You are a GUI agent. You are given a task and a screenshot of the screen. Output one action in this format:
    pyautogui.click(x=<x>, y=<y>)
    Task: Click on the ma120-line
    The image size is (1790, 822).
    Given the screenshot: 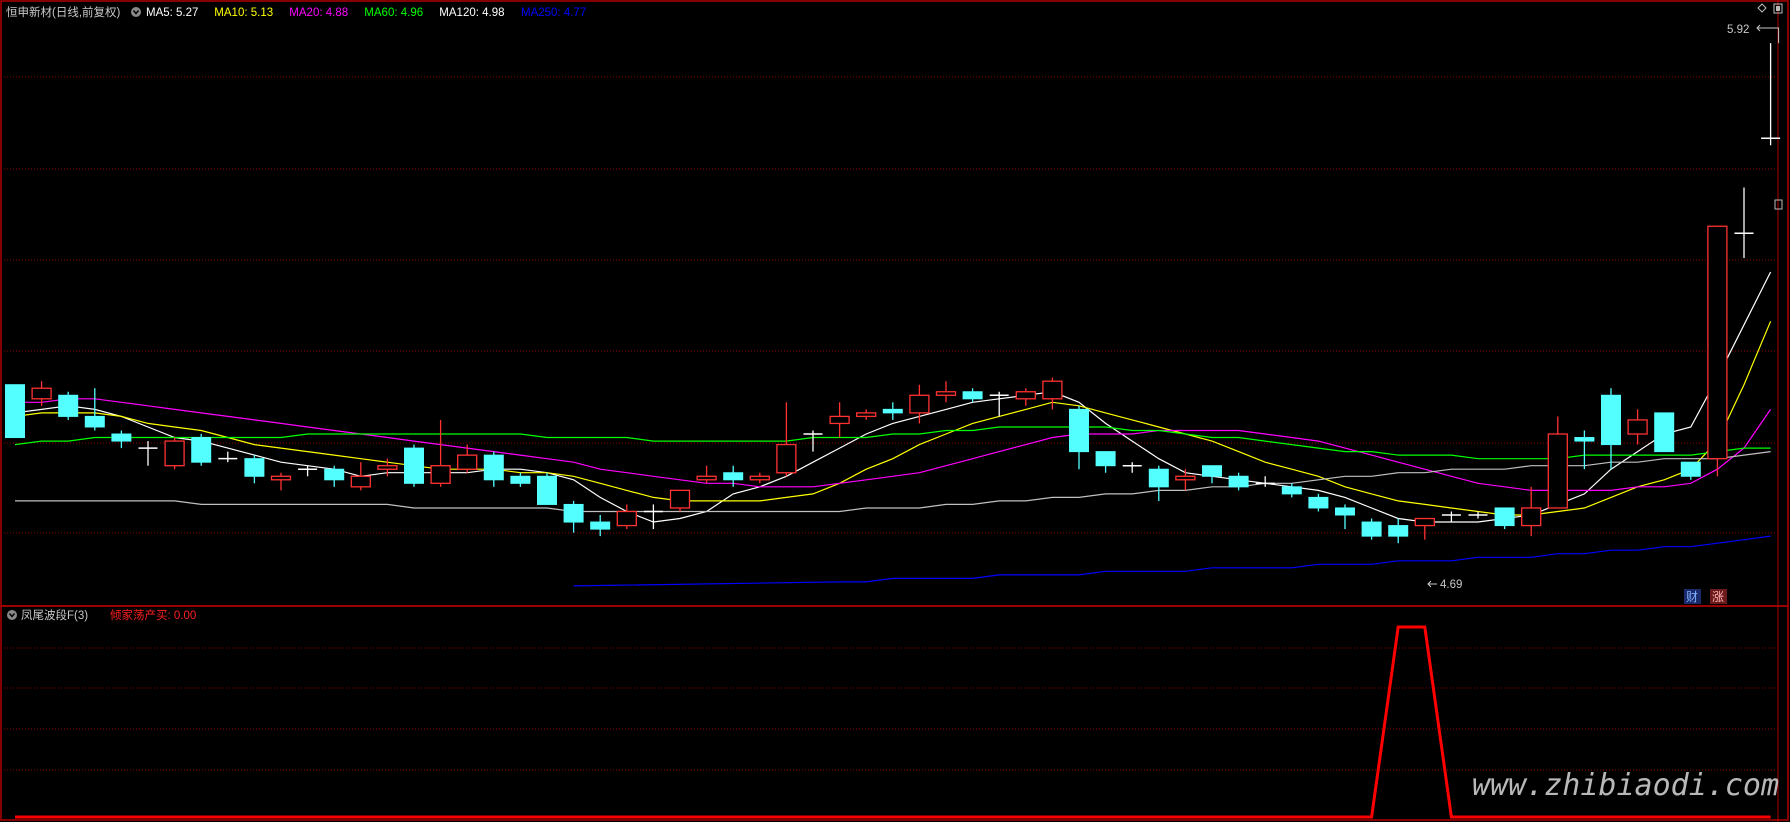 What is the action you would take?
    pyautogui.click(x=893, y=482)
    